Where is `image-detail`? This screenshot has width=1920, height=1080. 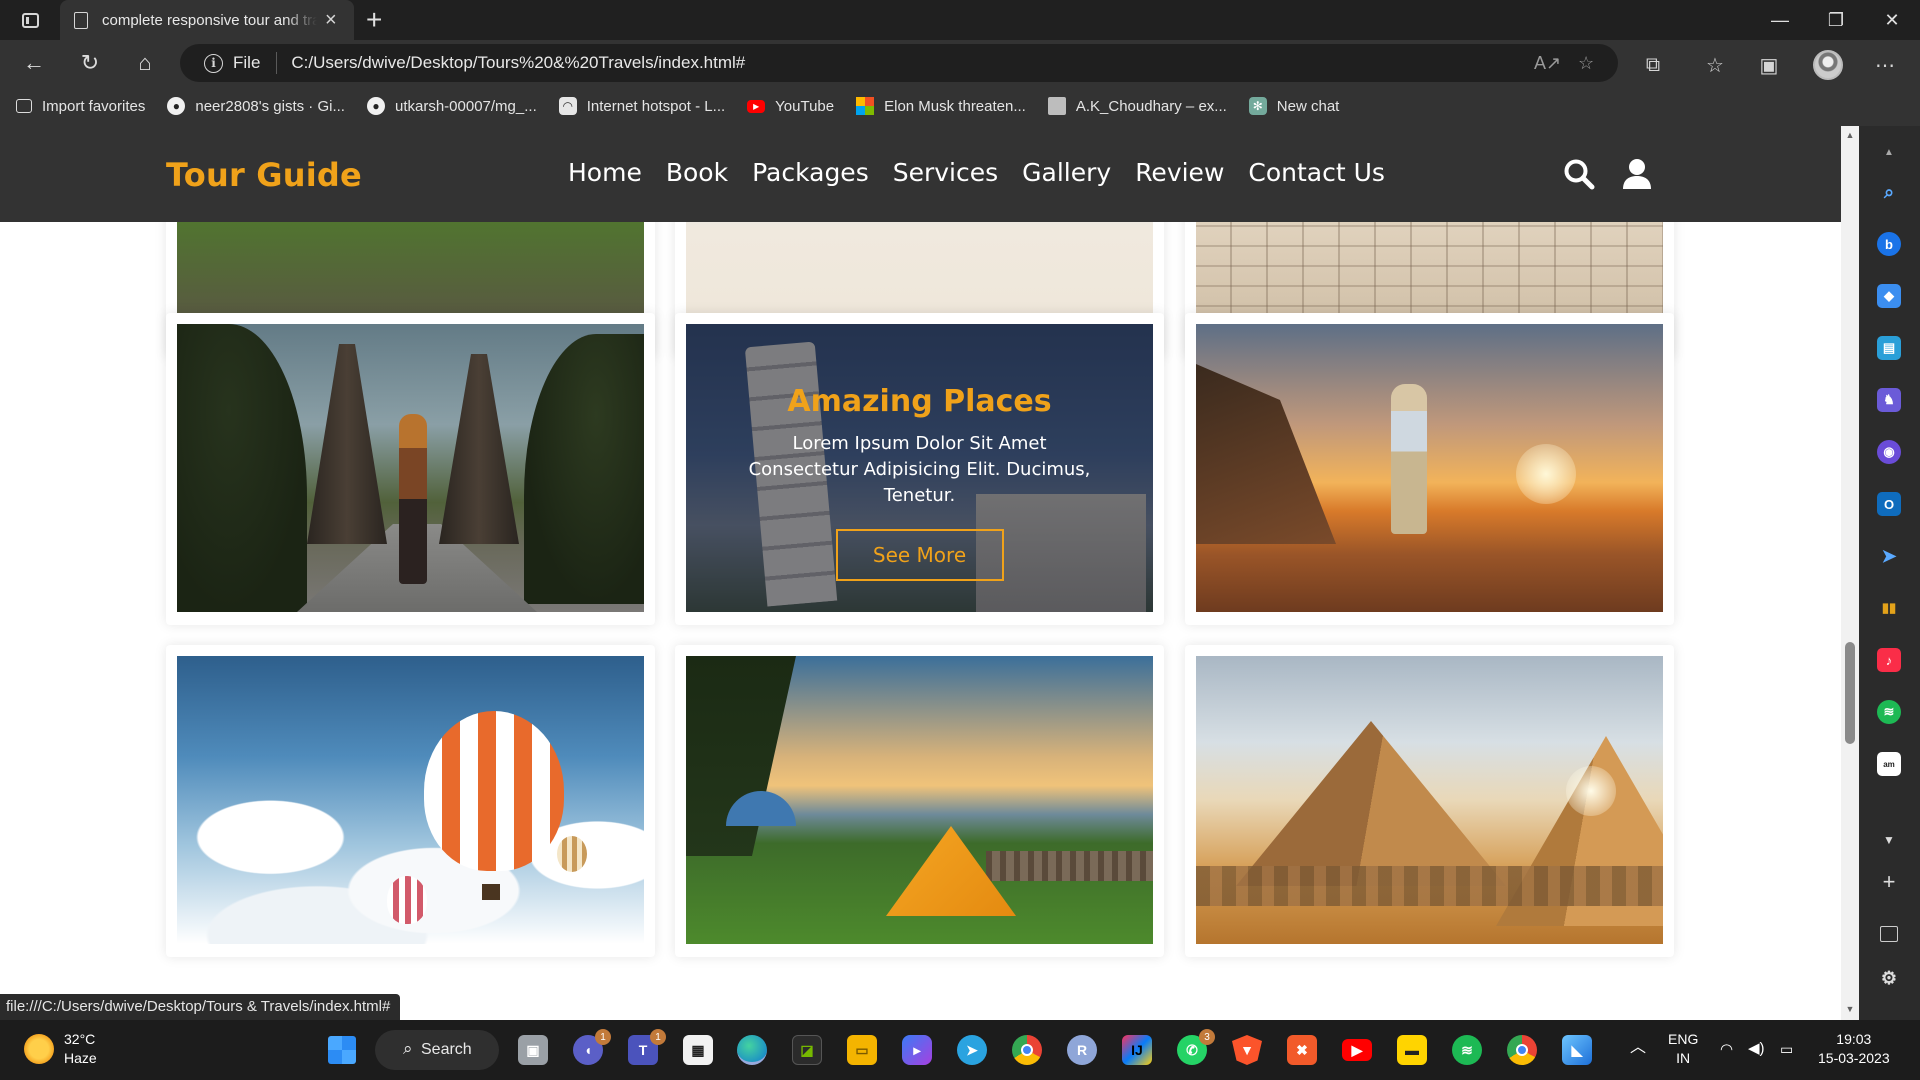
image-detail is located at coordinates (1546, 474).